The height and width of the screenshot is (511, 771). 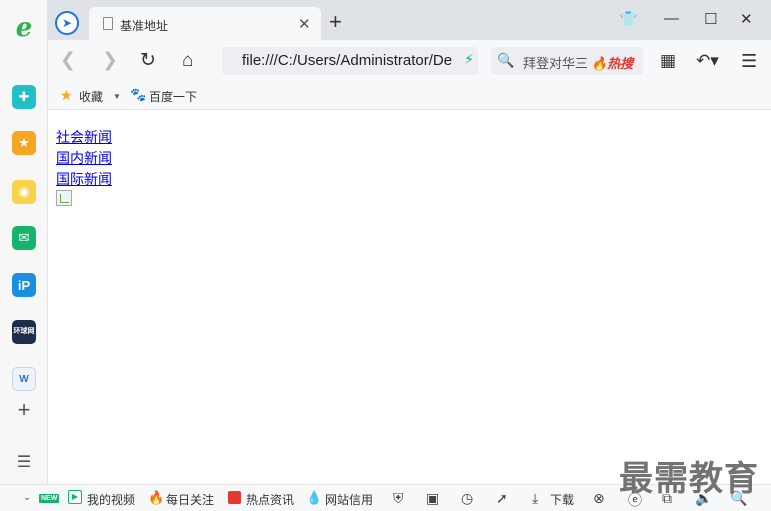 What do you see at coordinates (506, 60) in the screenshot?
I see `search-icon: 🔍` at bounding box center [506, 60].